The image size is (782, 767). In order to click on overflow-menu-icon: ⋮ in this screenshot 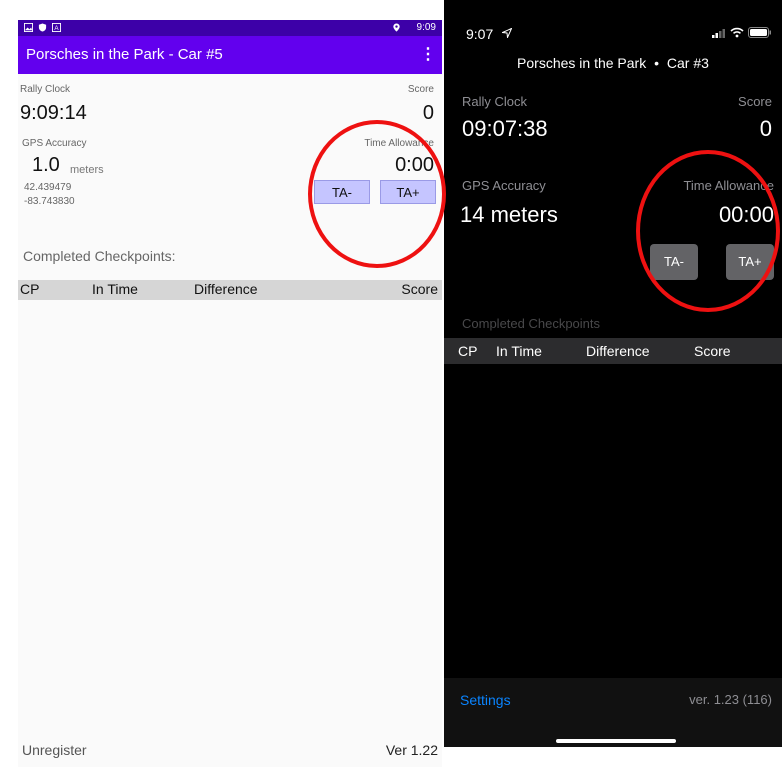, I will do `click(428, 54)`.